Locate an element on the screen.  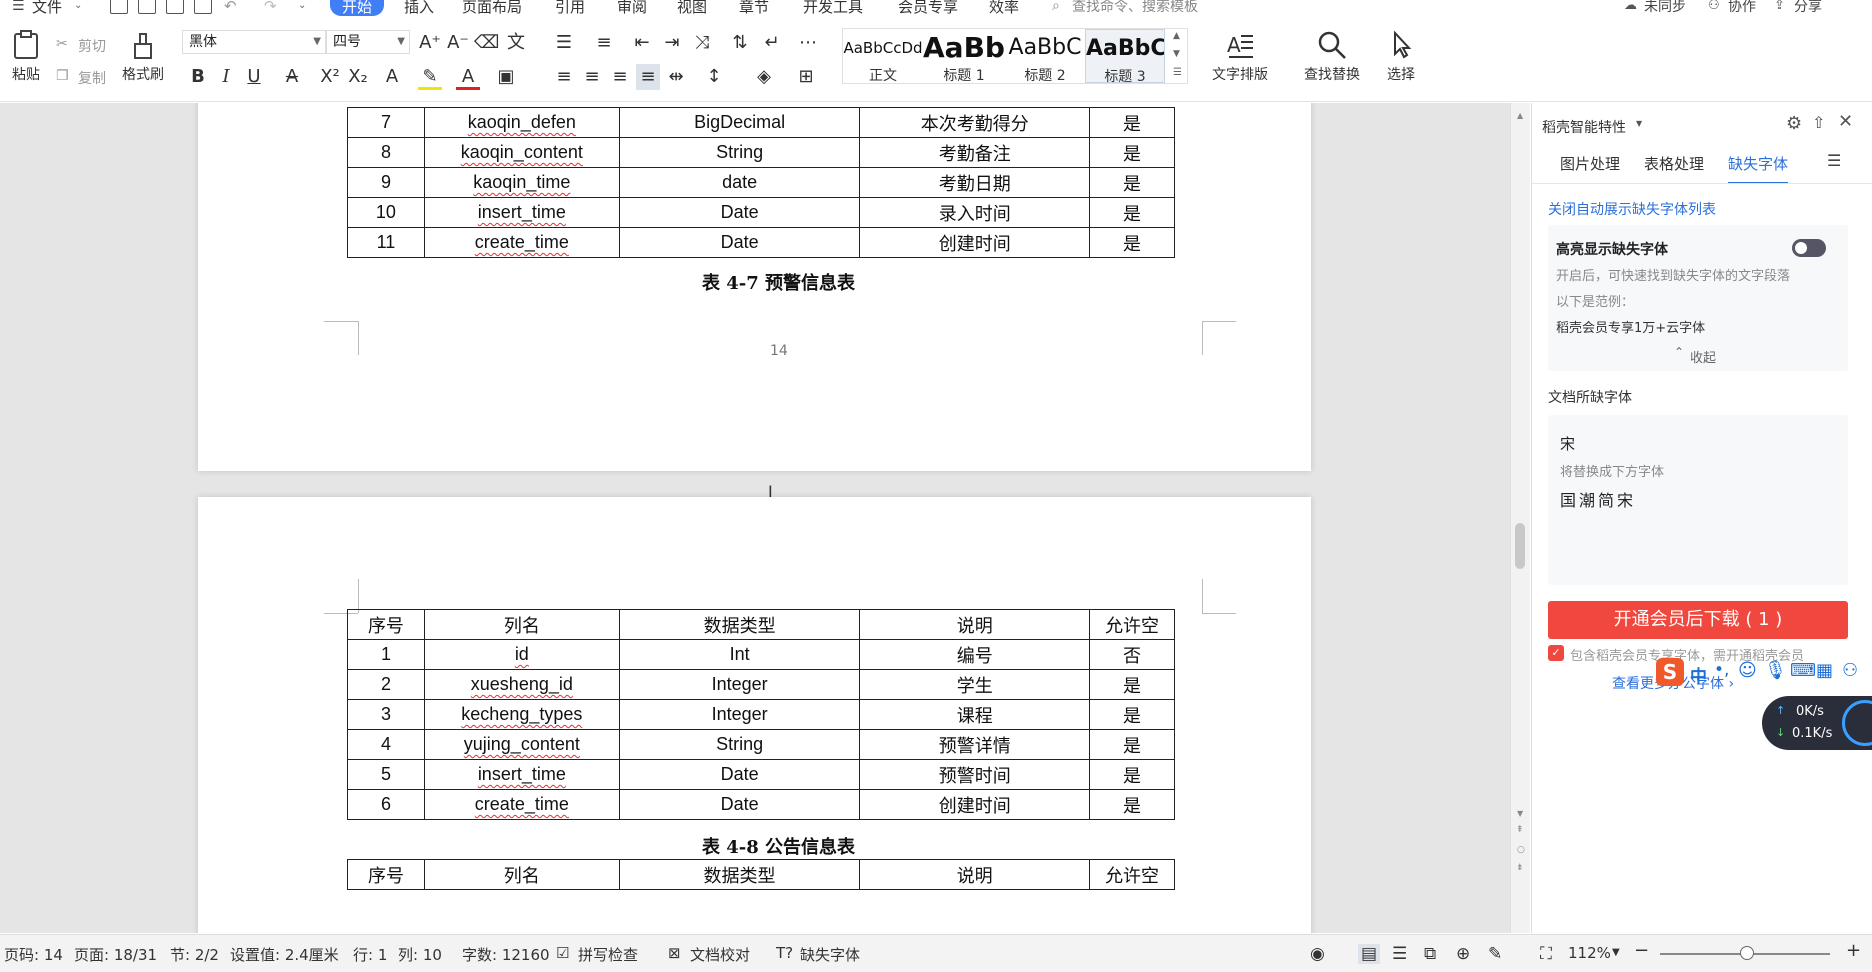
table-row: 4 yujing_content String 预警详情是 is located at coordinates (761, 744).